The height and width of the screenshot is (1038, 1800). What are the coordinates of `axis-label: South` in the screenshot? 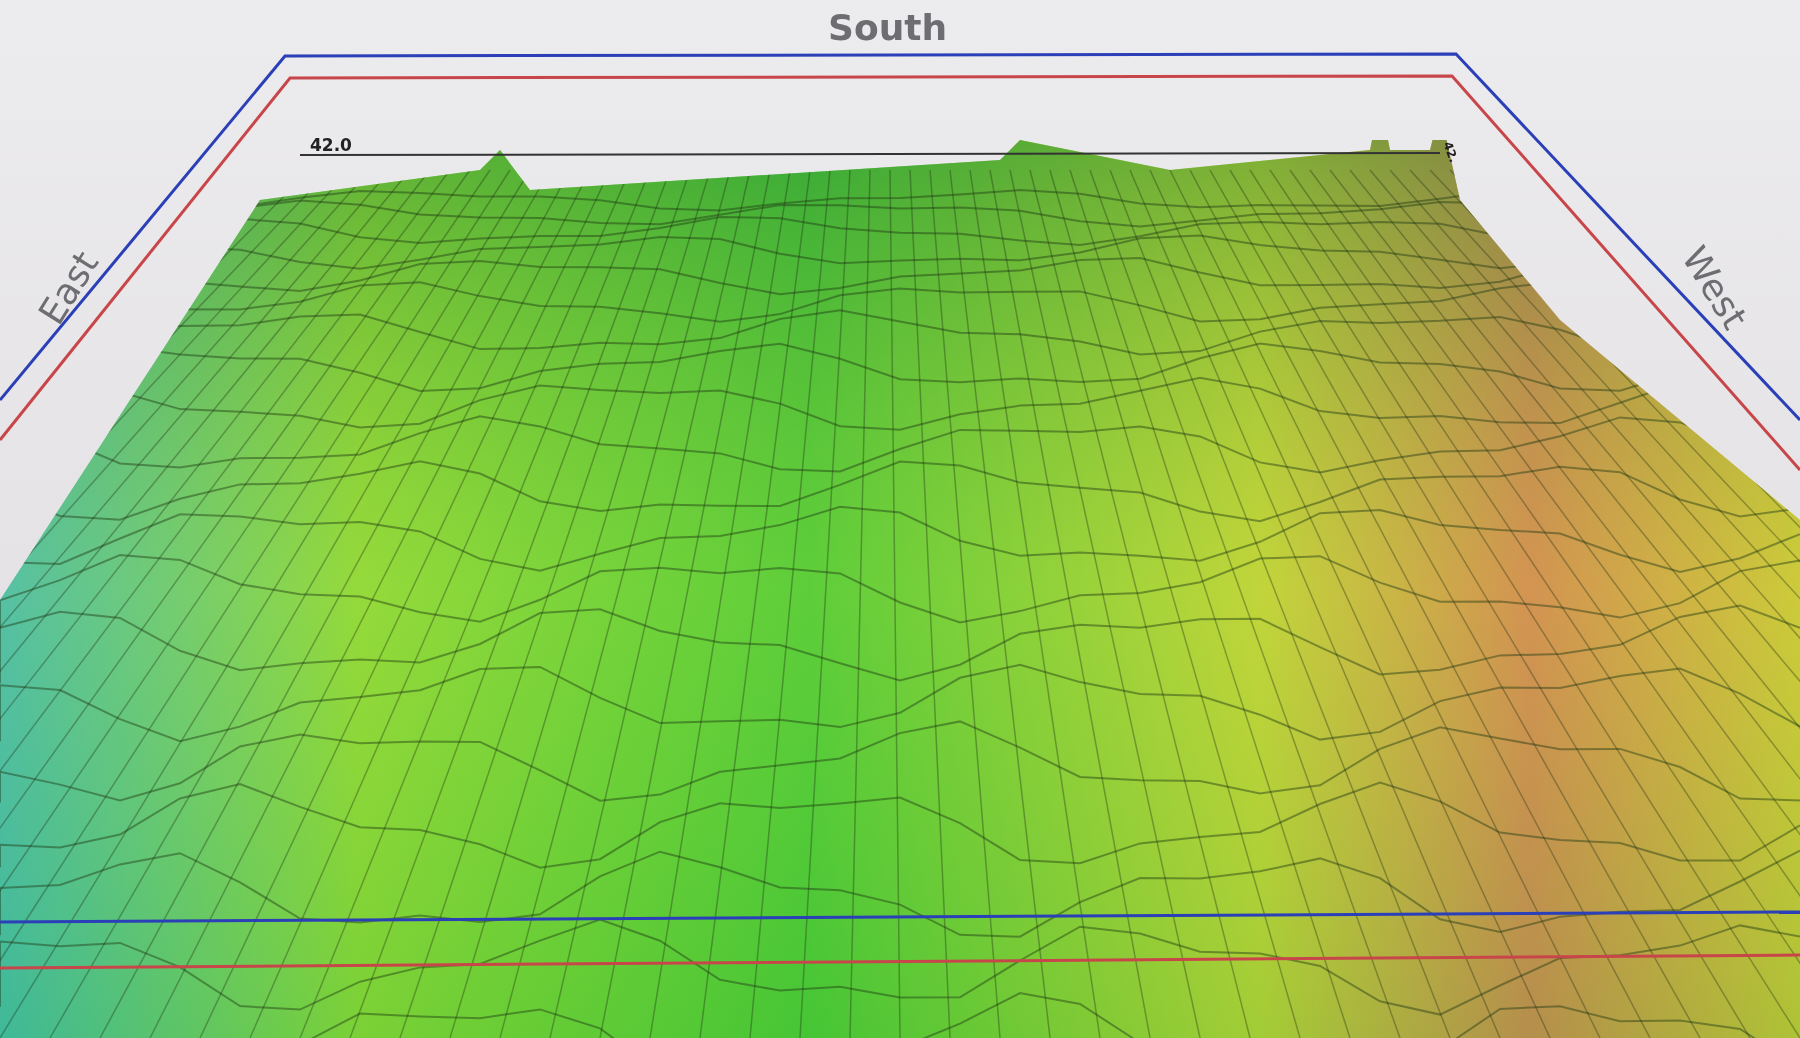 It's located at (888, 28).